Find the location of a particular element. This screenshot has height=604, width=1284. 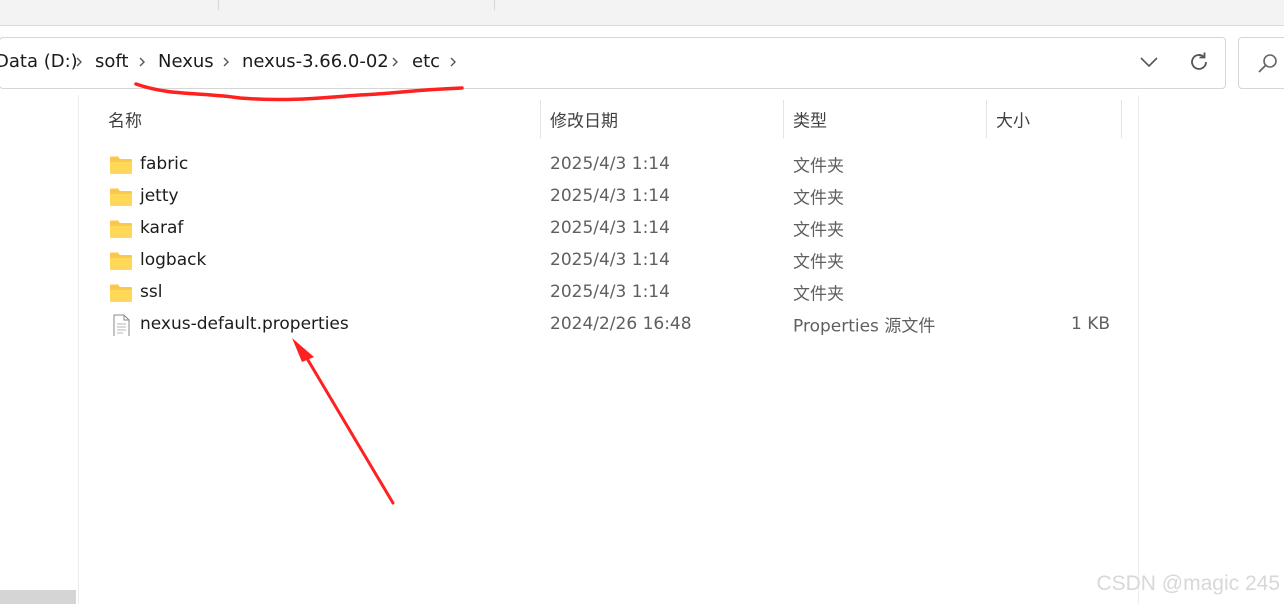

watermark: CSDN @magic 245 is located at coordinates (1188, 583).